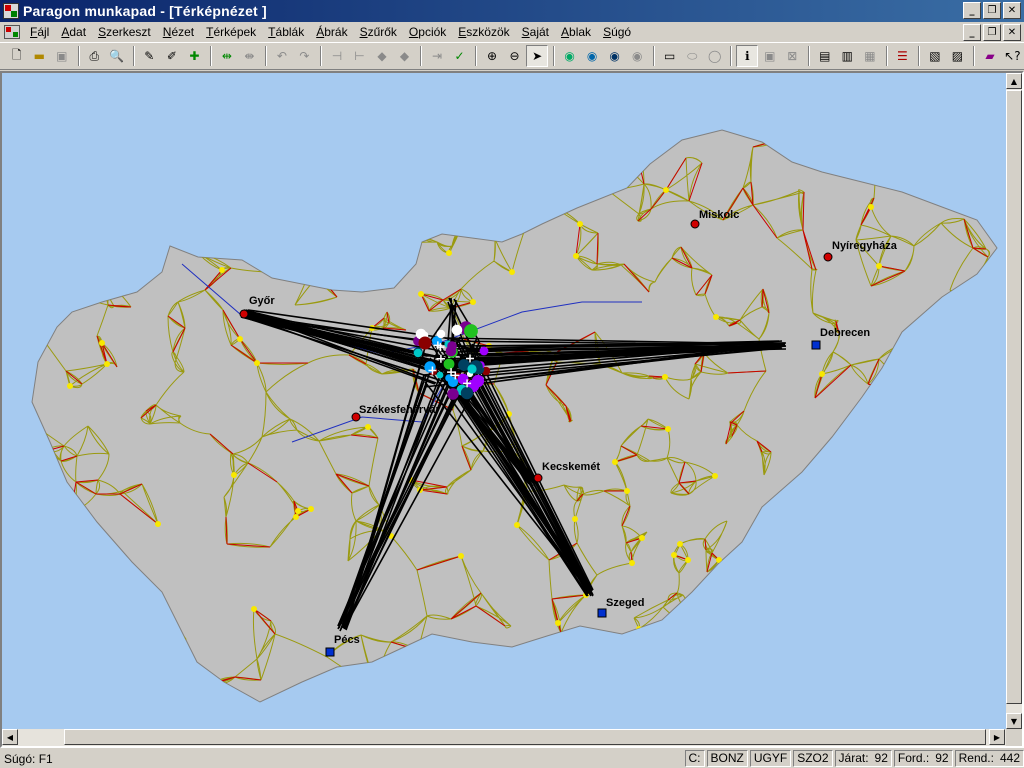 The image size is (1024, 768). I want to click on mark-icon: ▣, so click(770, 56).